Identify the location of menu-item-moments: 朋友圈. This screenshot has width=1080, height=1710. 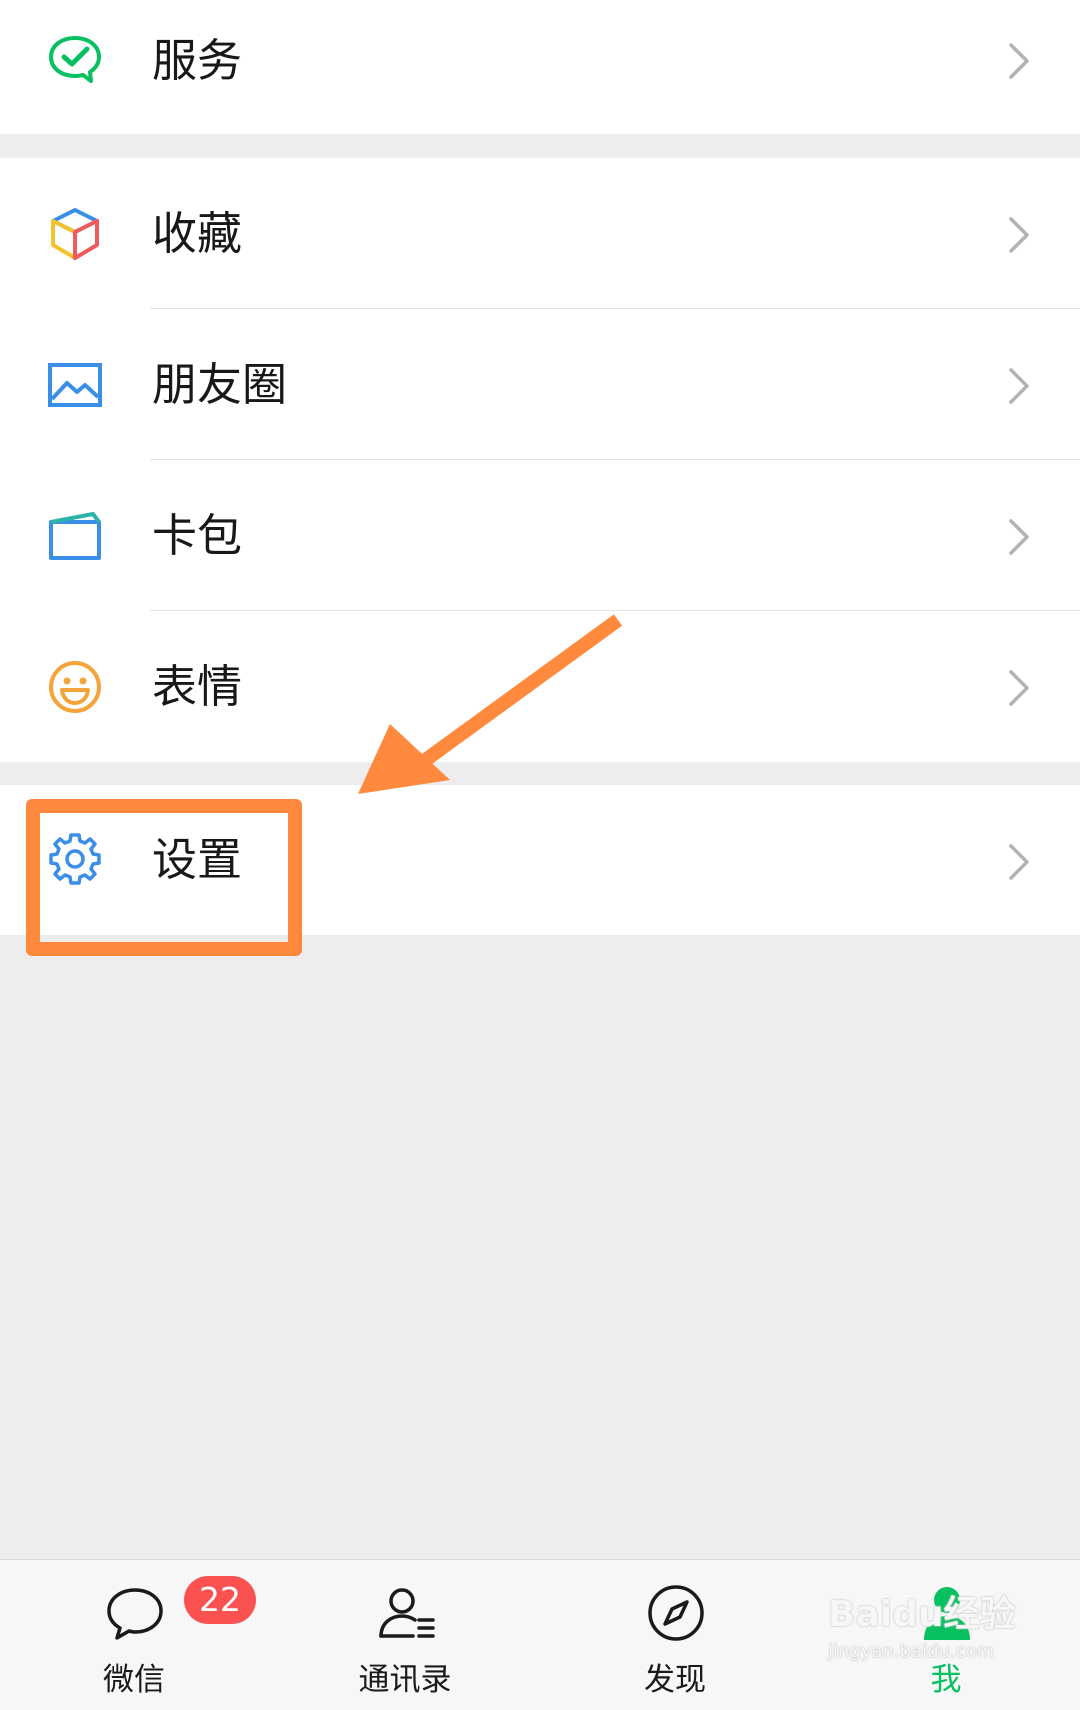
(540, 384).